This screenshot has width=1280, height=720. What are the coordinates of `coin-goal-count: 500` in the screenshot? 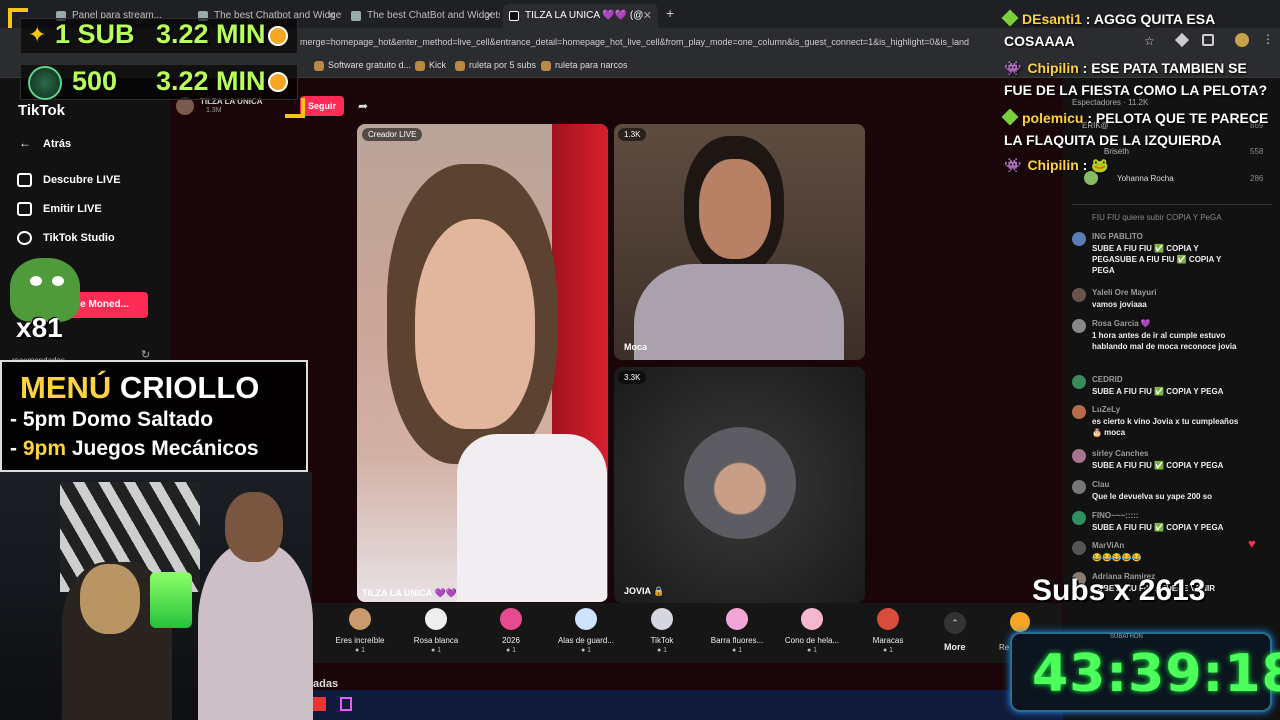 It's located at (95, 81).